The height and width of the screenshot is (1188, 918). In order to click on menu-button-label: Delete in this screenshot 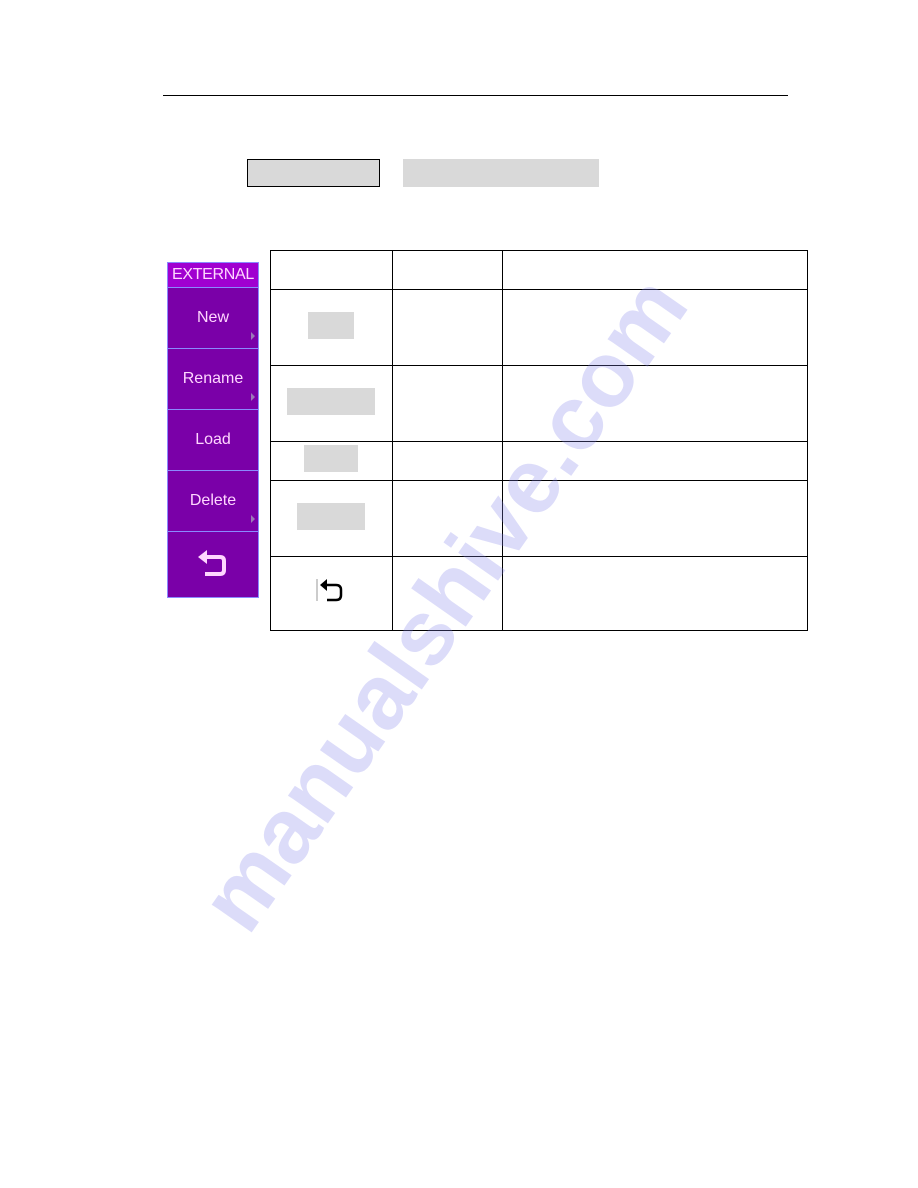, I will do `click(213, 500)`.